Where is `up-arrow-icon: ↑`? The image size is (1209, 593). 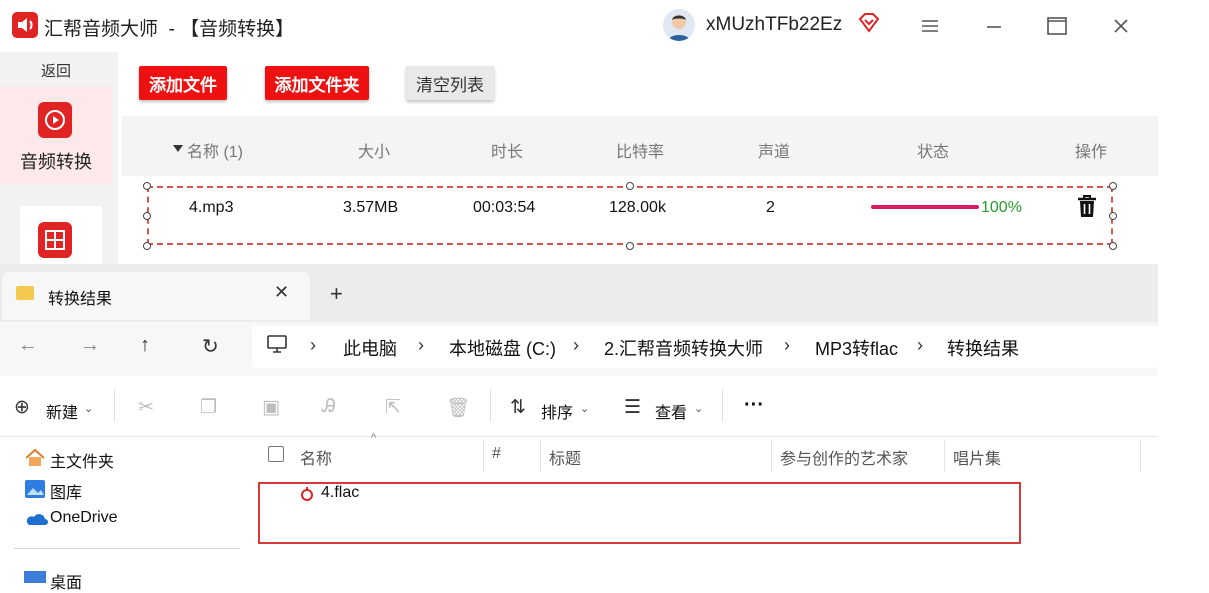
up-arrow-icon: ↑ is located at coordinates (145, 345).